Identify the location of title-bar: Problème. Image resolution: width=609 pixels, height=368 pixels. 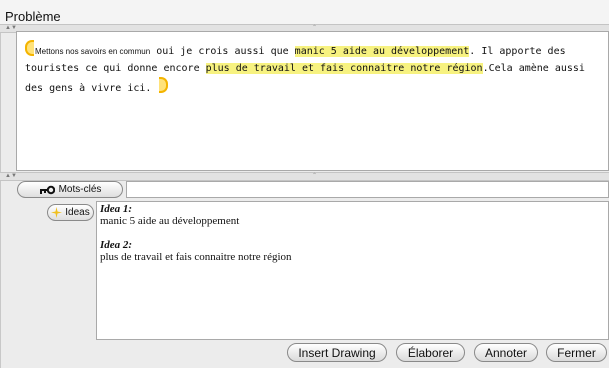
(304, 12).